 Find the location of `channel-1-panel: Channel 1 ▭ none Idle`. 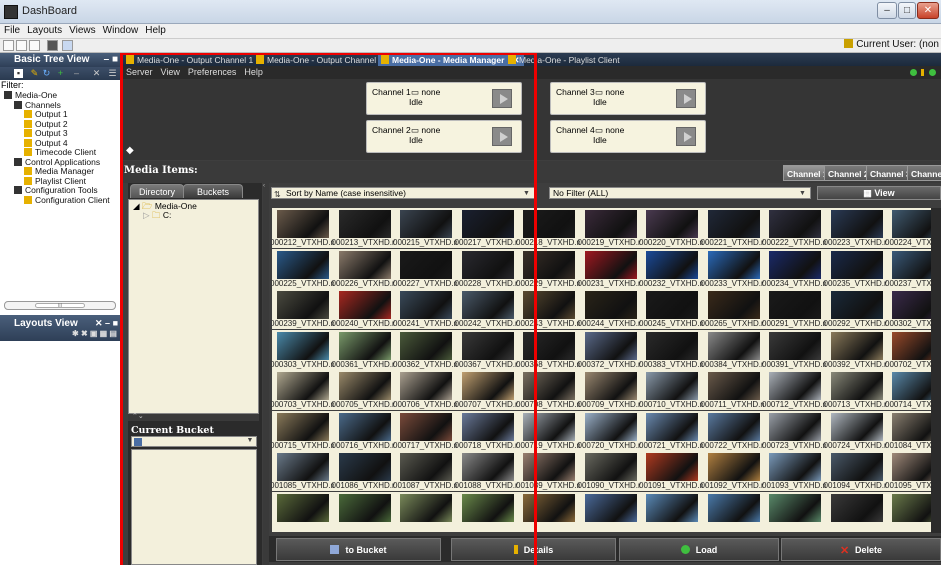

channel-1-panel: Channel 1 ▭ none Idle is located at coordinates (444, 98).